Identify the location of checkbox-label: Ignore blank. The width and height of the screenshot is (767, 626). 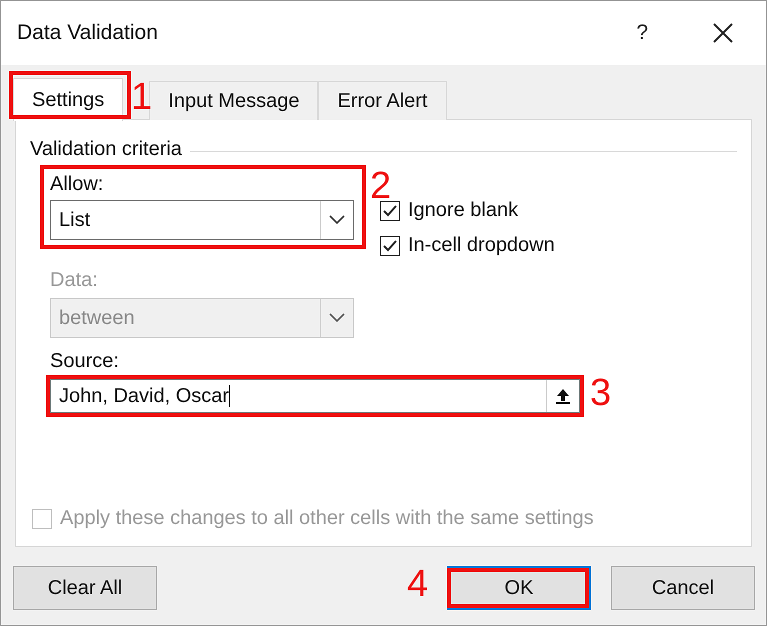
(463, 210).